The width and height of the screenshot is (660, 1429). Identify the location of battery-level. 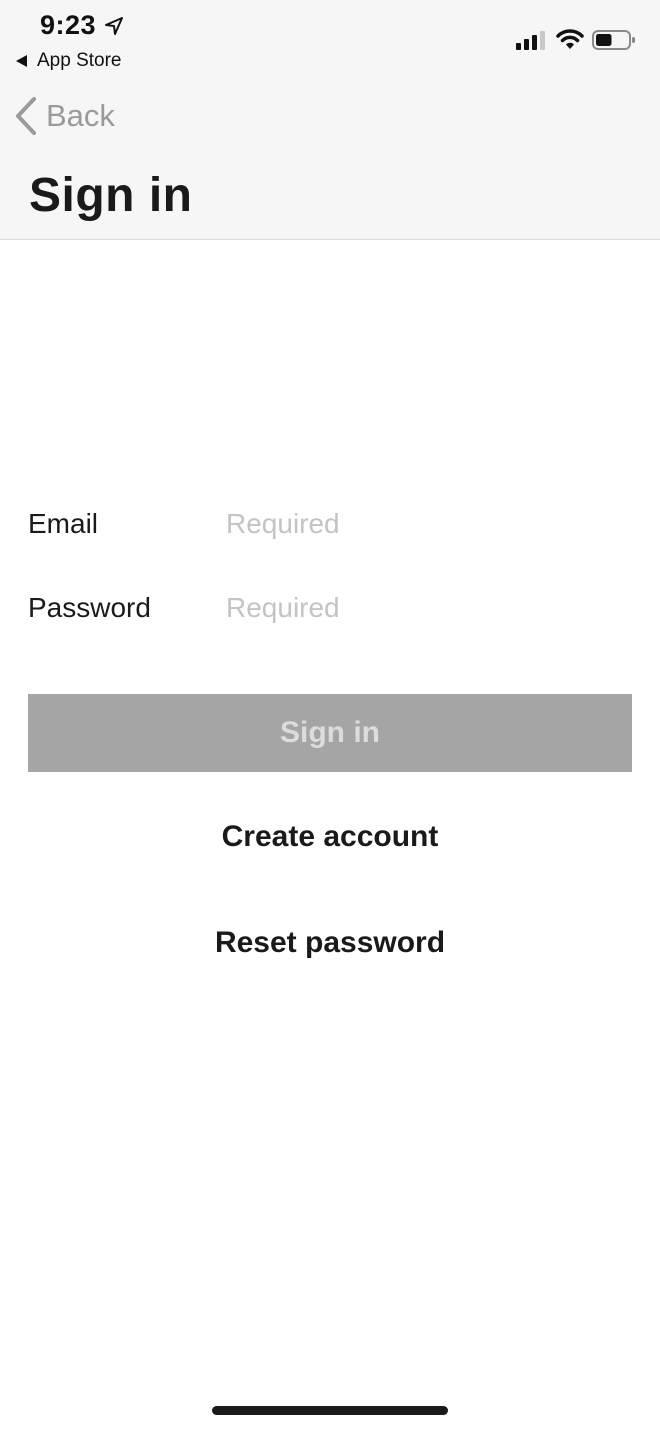
(604, 40).